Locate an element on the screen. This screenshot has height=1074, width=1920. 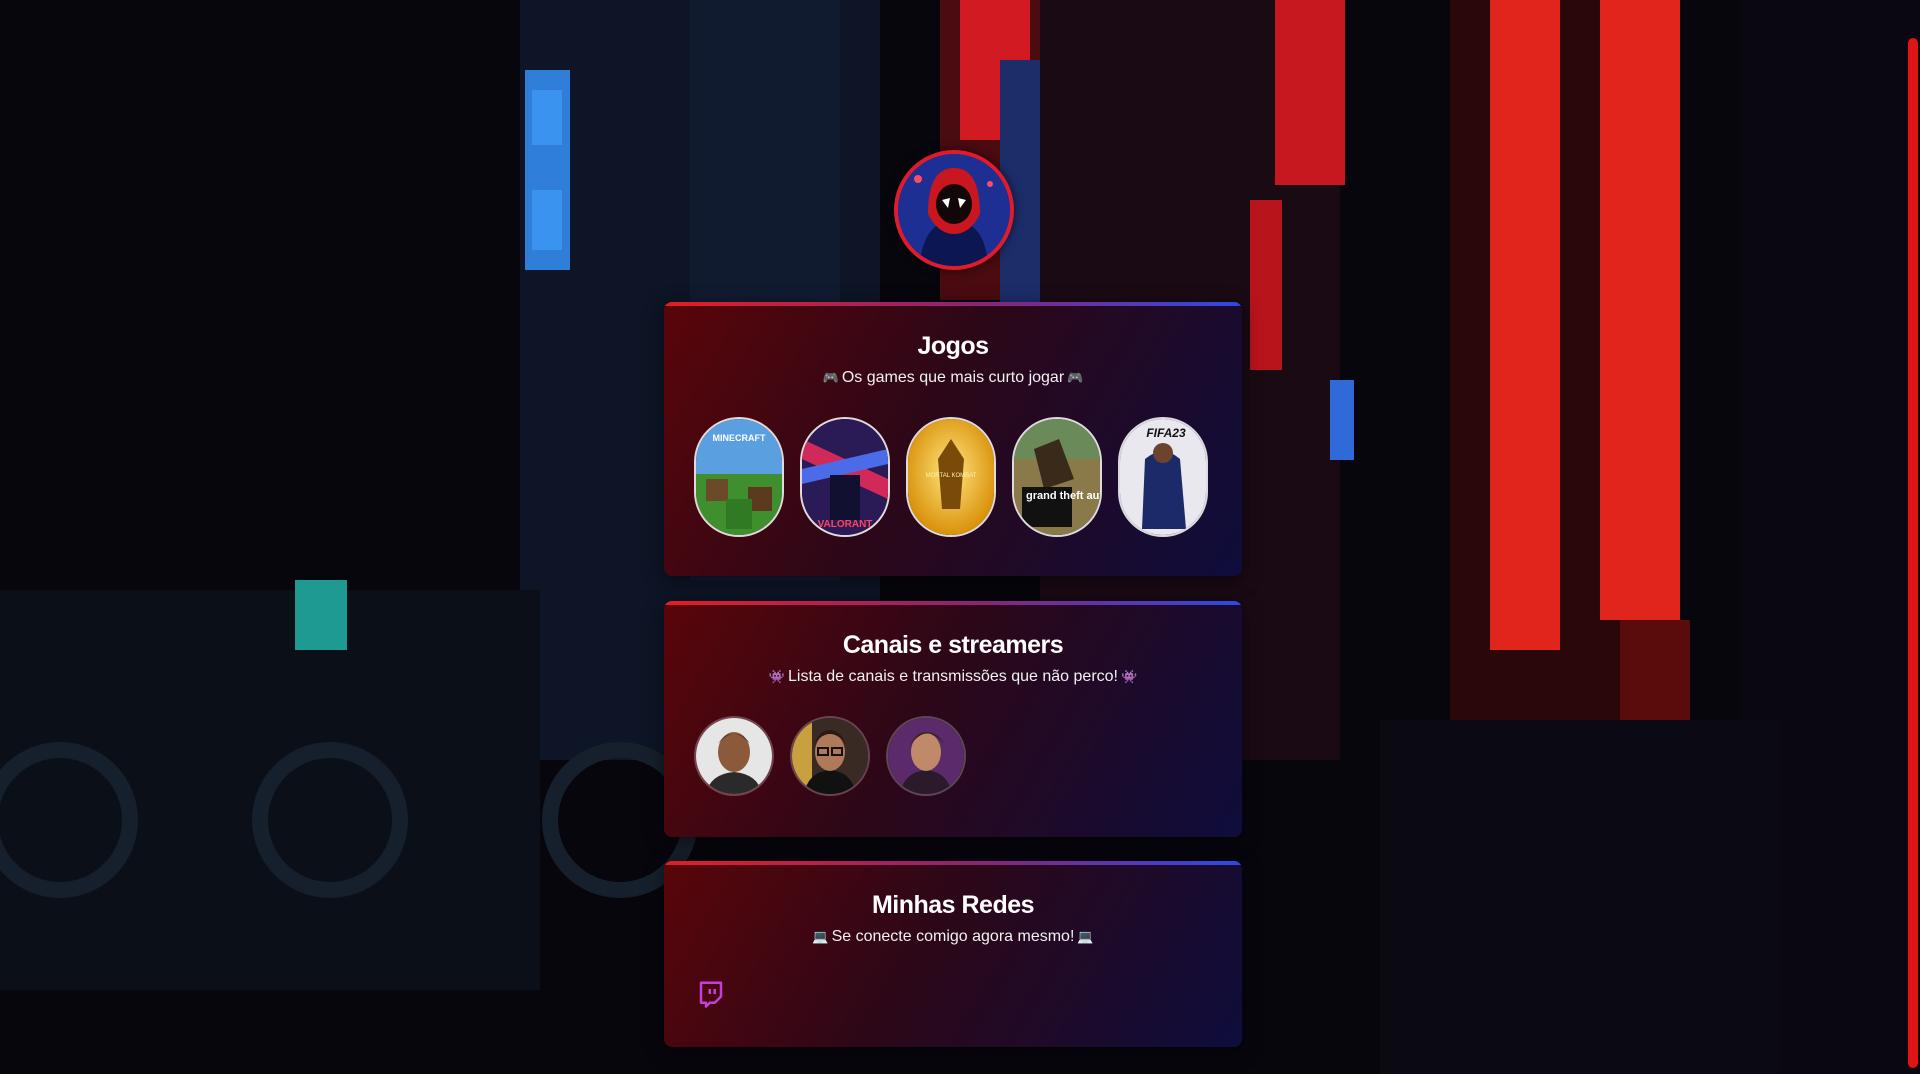
page-scrollbar is located at coordinates (1913, 537).